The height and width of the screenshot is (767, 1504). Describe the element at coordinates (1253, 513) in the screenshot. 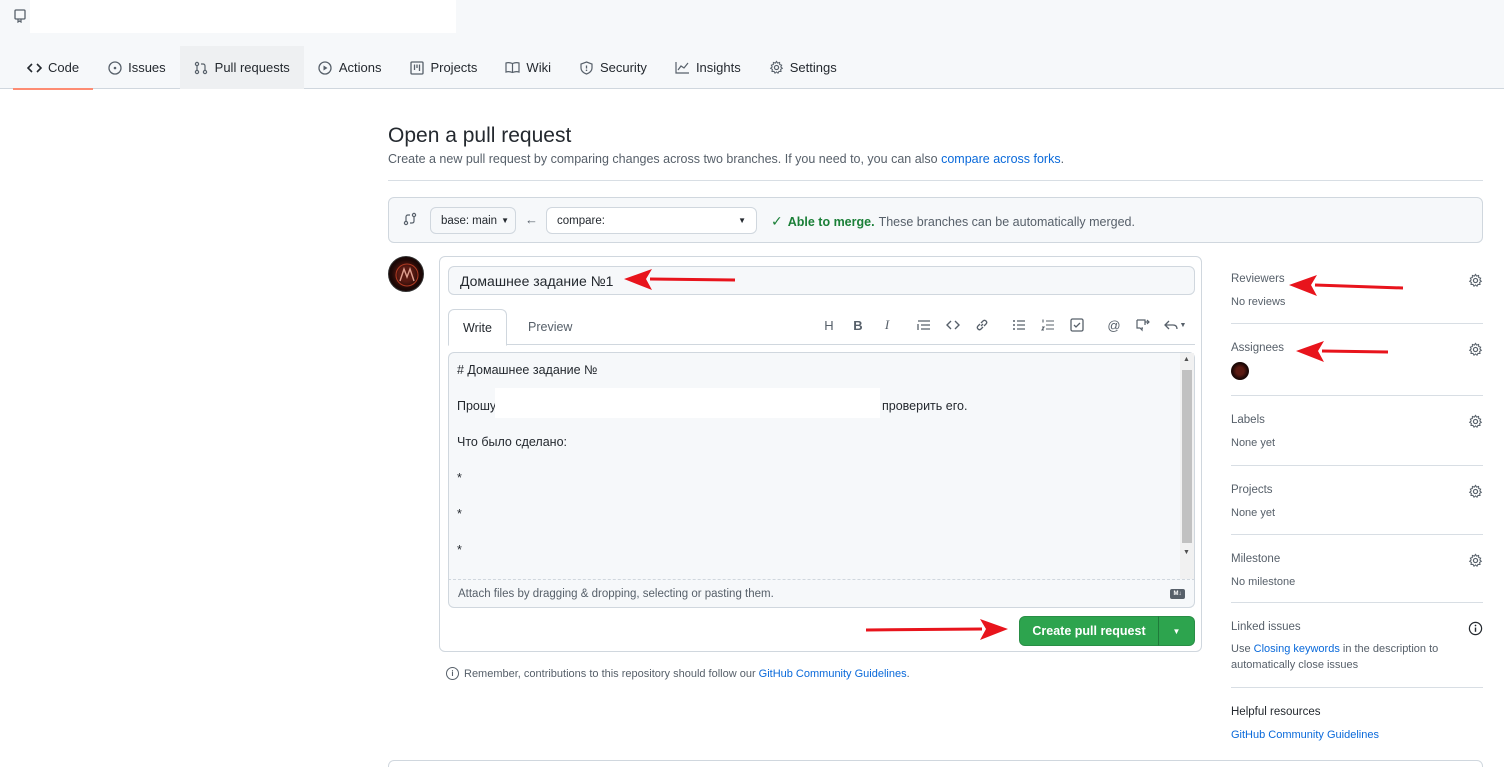

I see `projects-value: None yet` at that location.